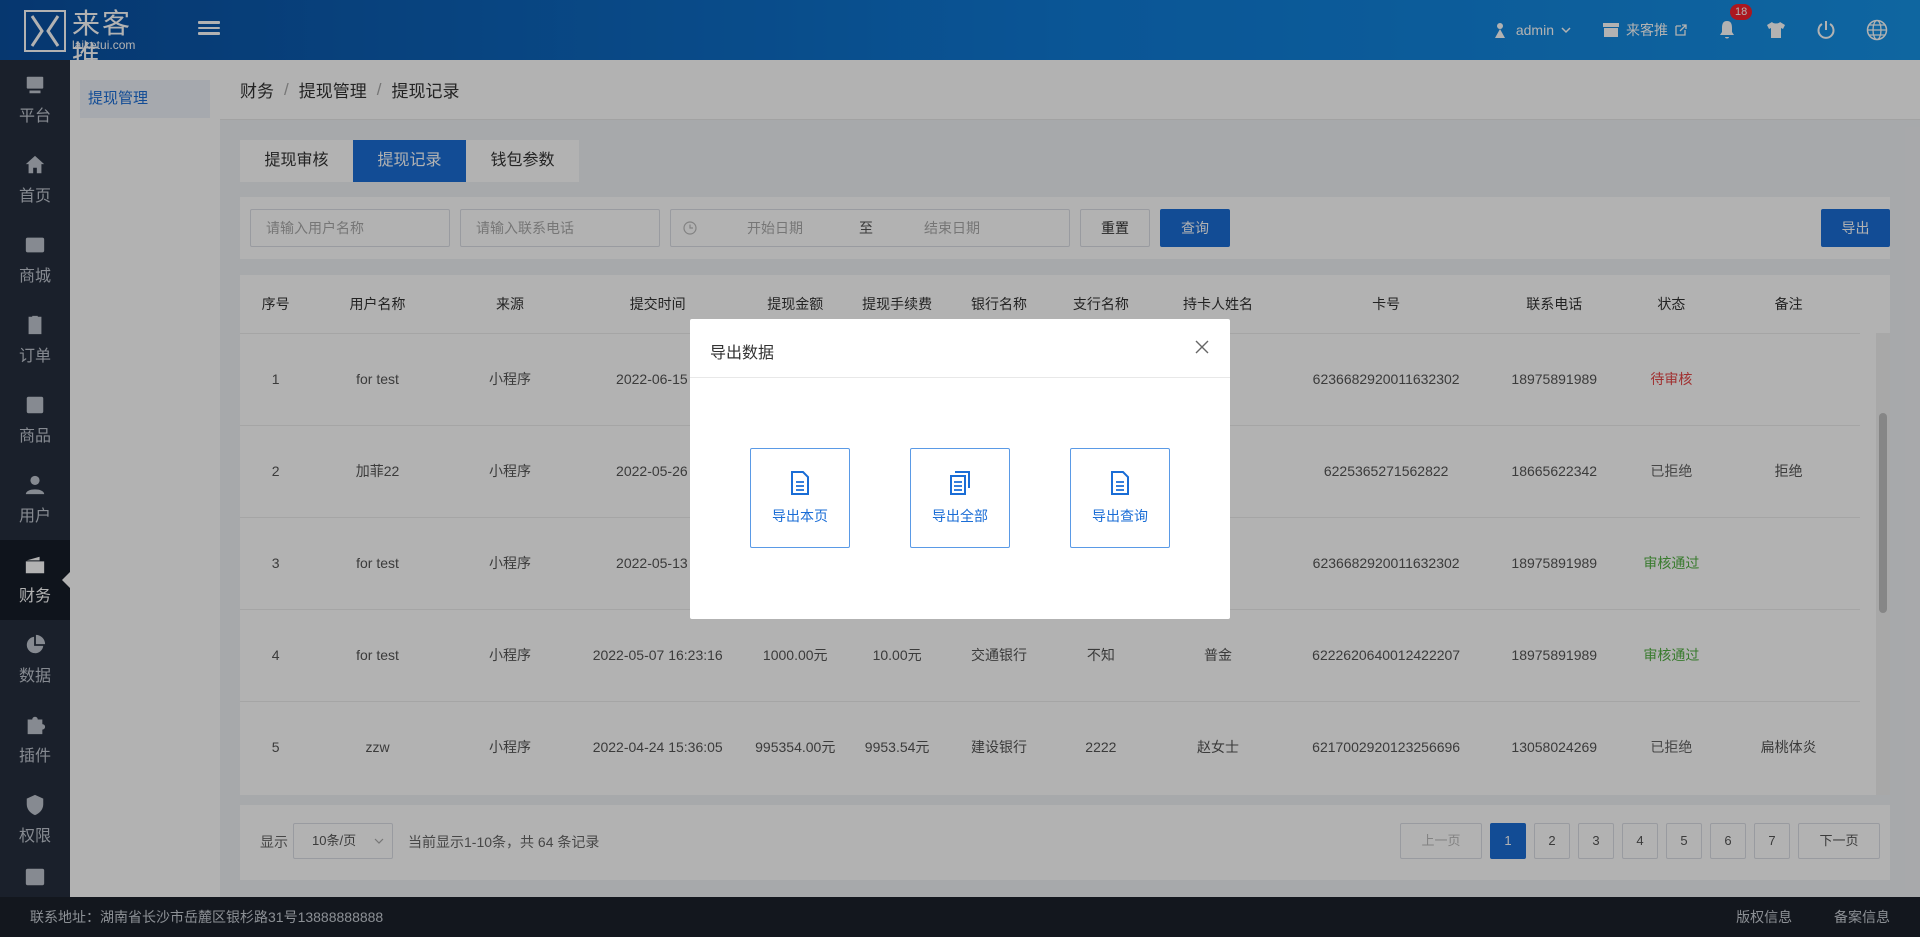  Describe the element at coordinates (960, 498) in the screenshot. I see `export-all-button: 导出全部` at that location.